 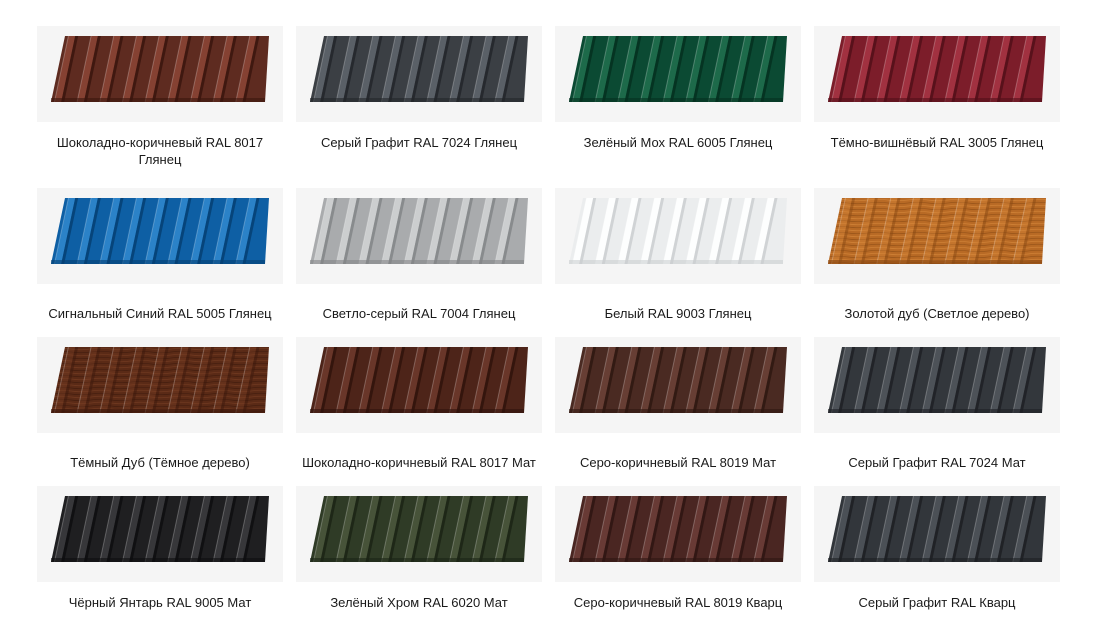 I want to click on color-swatch-label: Серый Графит RAL 7024 Глянец, so click(x=419, y=142).